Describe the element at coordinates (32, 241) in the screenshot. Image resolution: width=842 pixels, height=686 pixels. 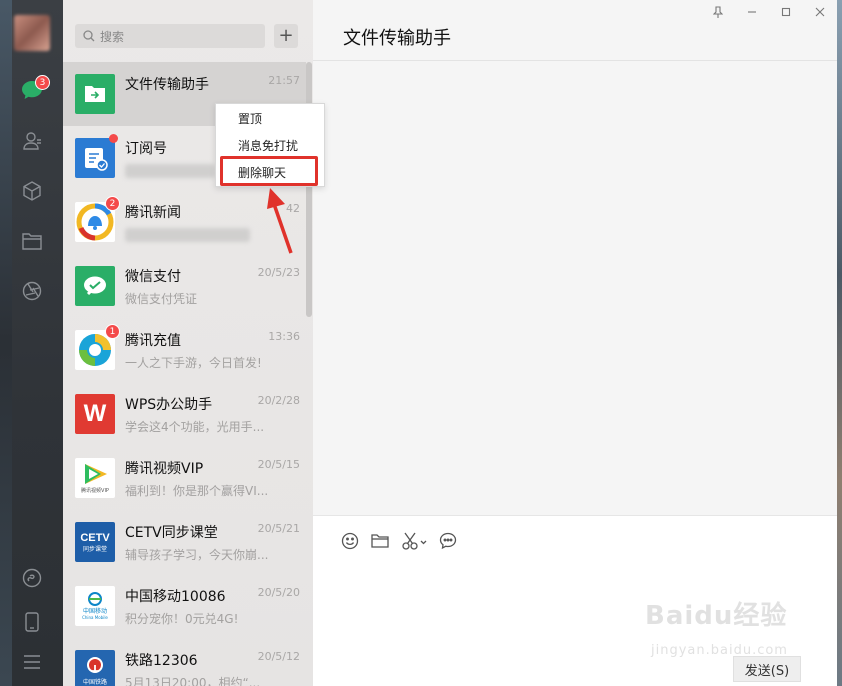
I see `files-icon` at that location.